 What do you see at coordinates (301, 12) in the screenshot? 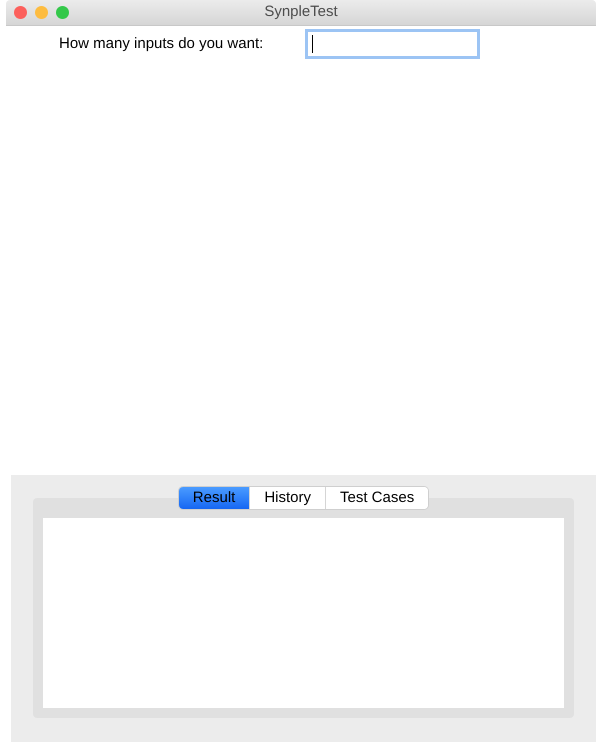
I see `window-title: SynpleTest` at bounding box center [301, 12].